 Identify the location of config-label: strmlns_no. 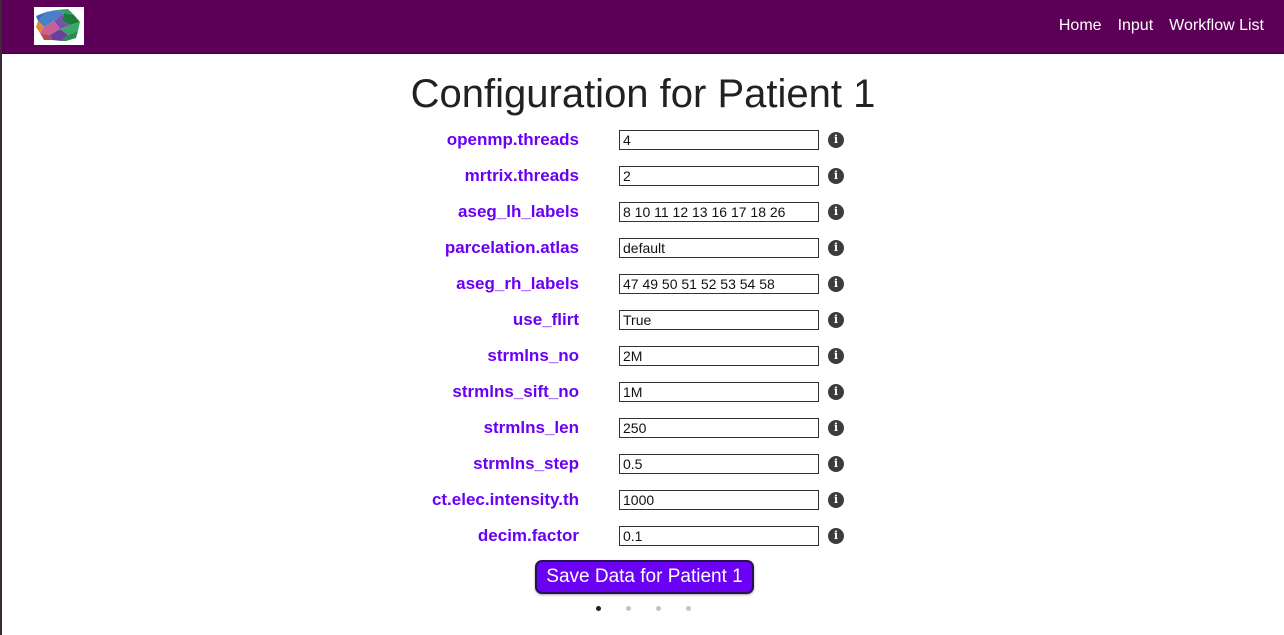
(533, 355).